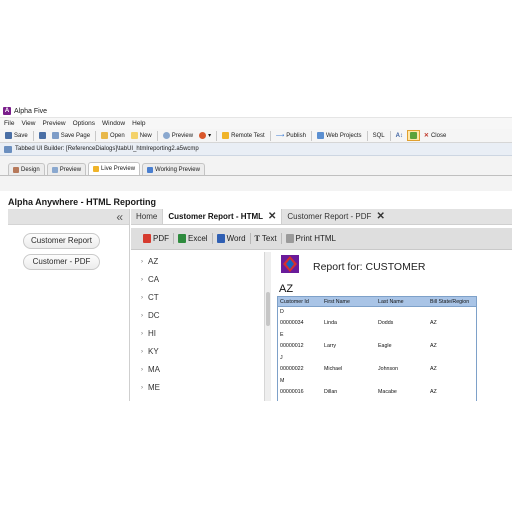 The height and width of the screenshot is (512, 512). What do you see at coordinates (66, 169) in the screenshot?
I see `tab-preview: Preview` at bounding box center [66, 169].